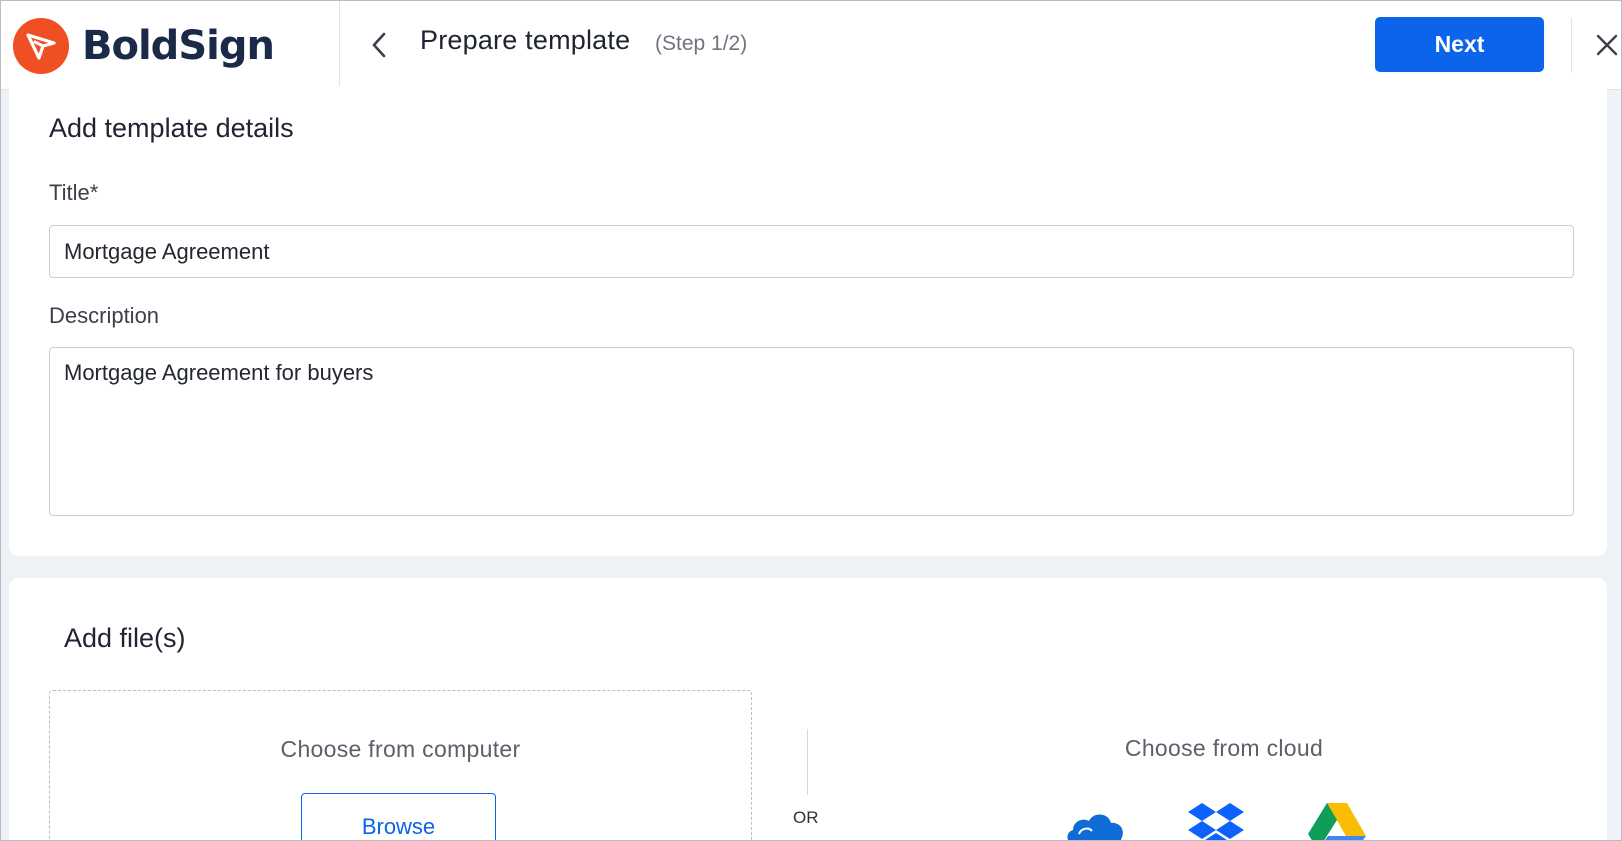 This screenshot has width=1622, height=841. Describe the element at coordinates (104, 315) in the screenshot. I see `description-label: Description` at that location.